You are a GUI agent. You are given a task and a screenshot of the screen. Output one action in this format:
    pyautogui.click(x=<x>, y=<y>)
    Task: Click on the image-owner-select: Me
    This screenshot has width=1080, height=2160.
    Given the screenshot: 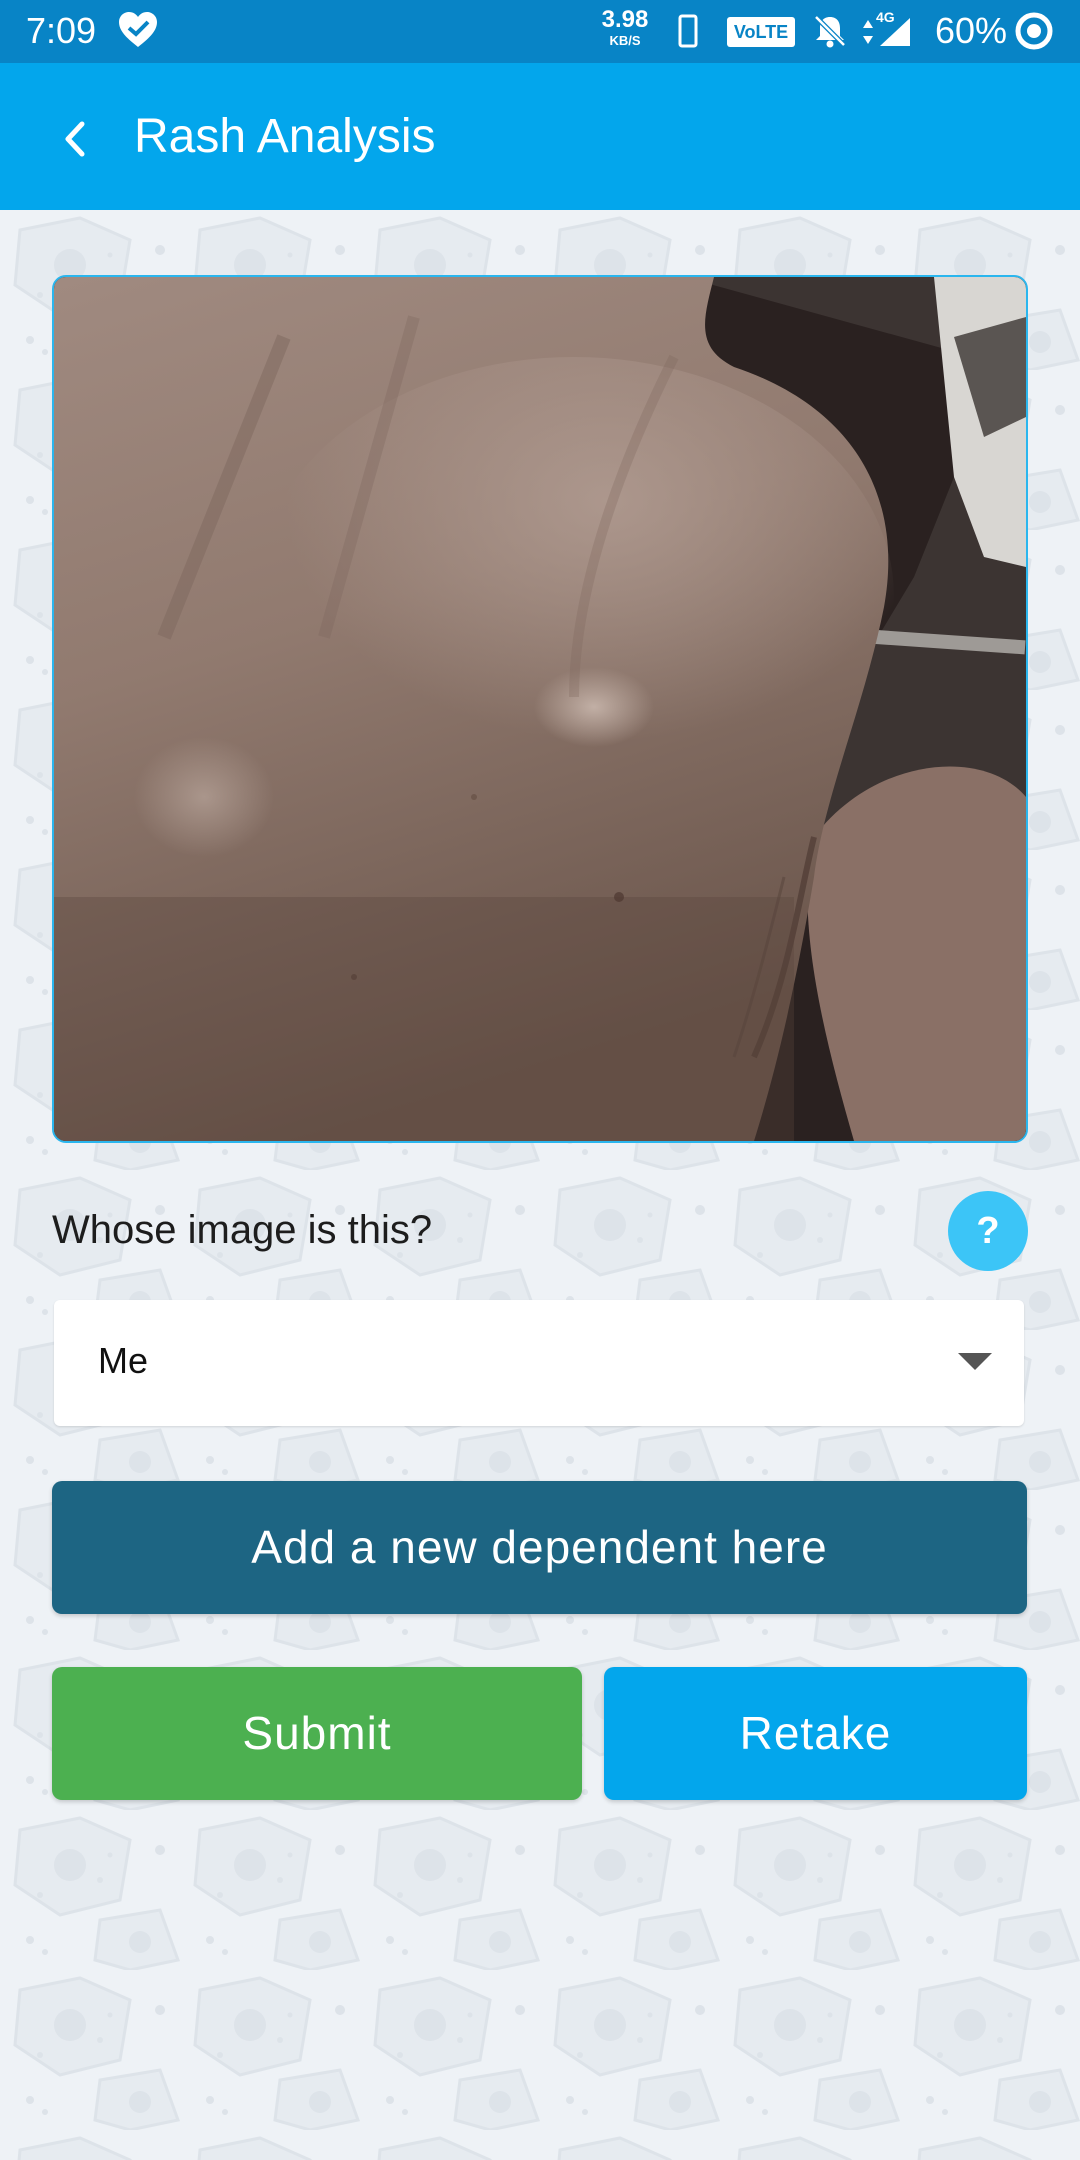 What is the action you would take?
    pyautogui.click(x=539, y=1363)
    